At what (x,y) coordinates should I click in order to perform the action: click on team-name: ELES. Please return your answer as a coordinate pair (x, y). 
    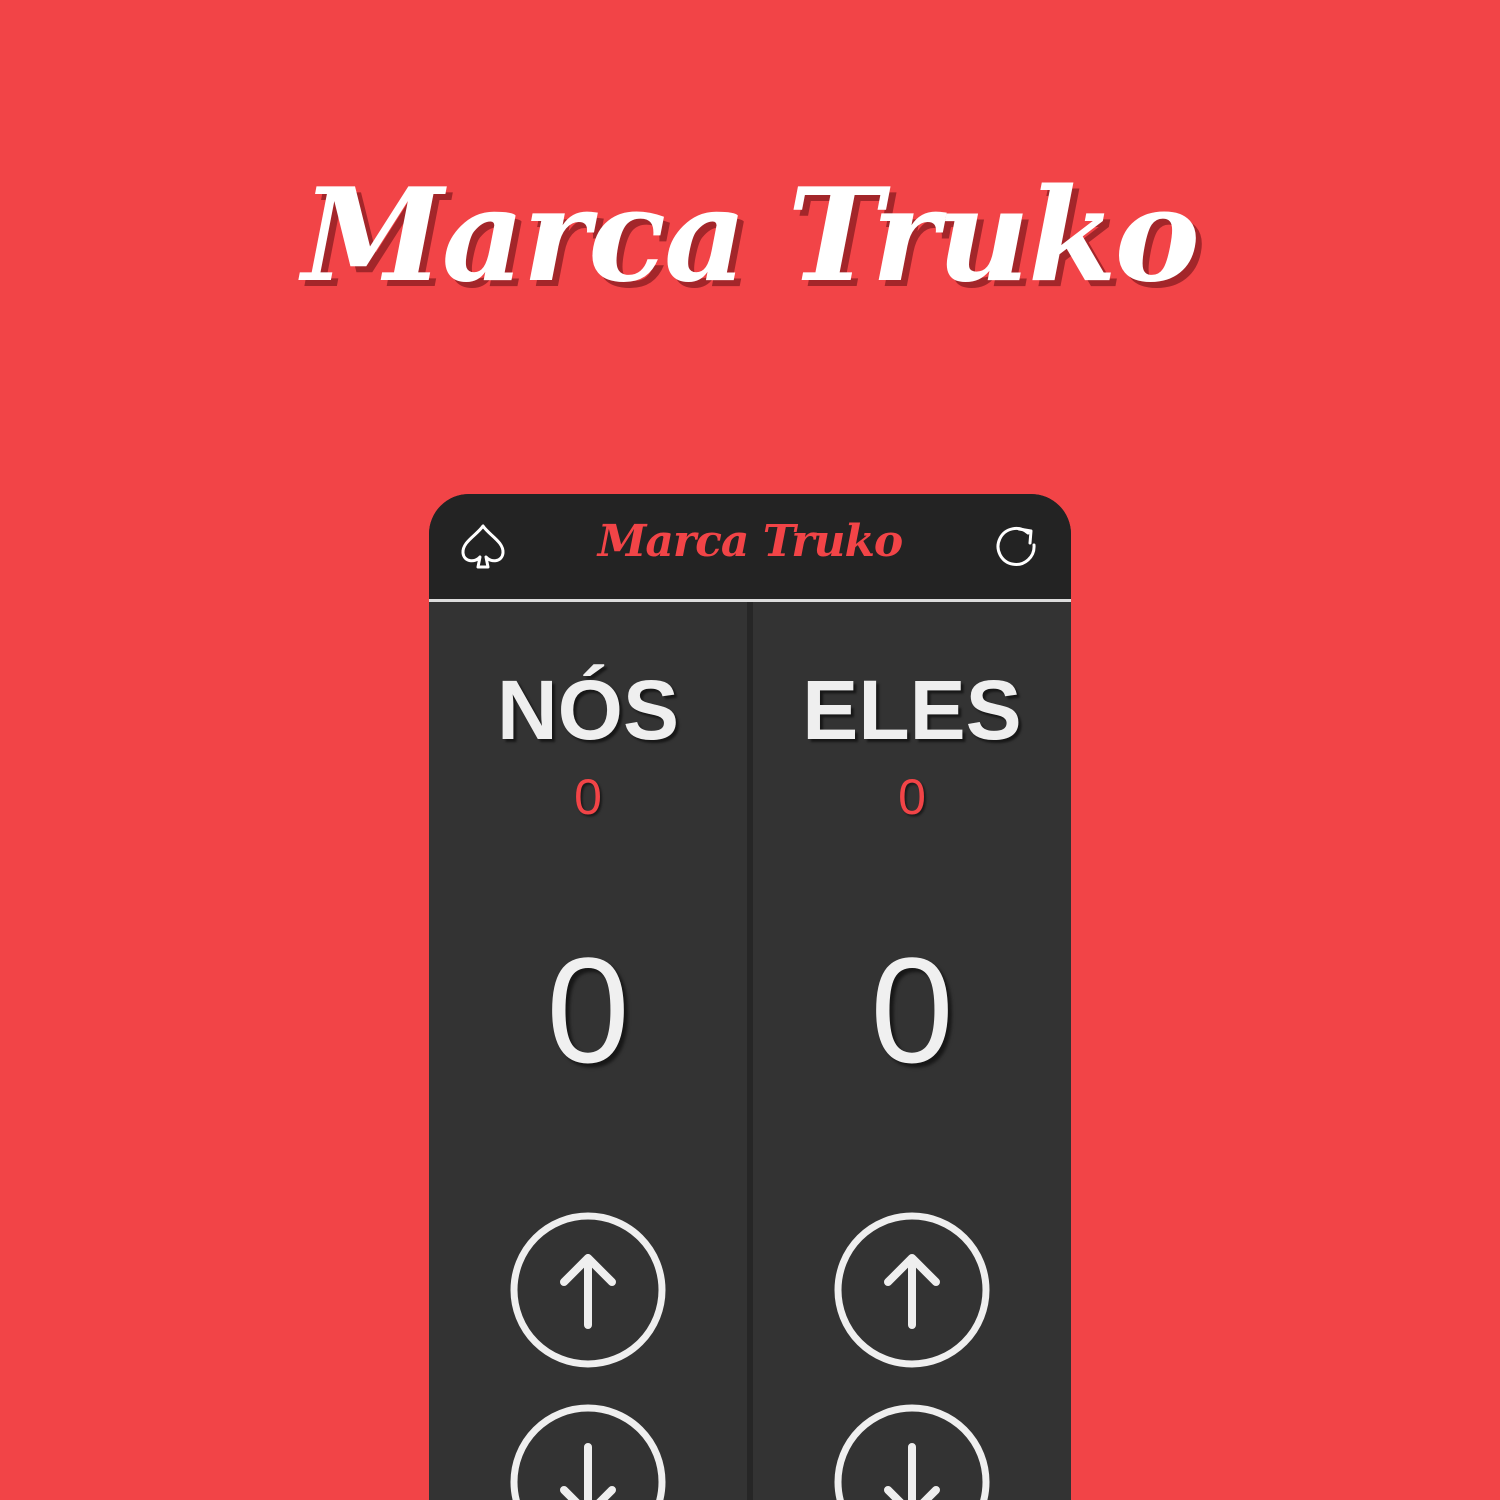
    Looking at the image, I should click on (912, 710).